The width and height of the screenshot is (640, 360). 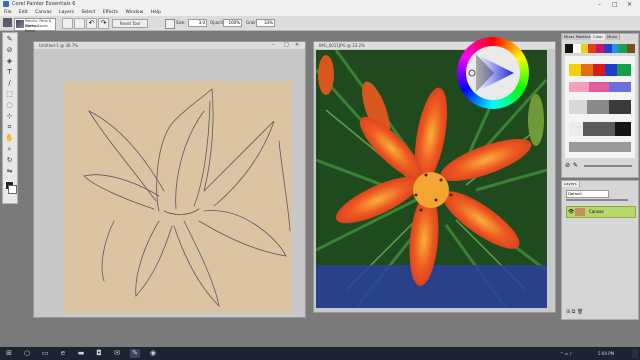 I want to click on grain-field: 33%, so click(x=265, y=23).